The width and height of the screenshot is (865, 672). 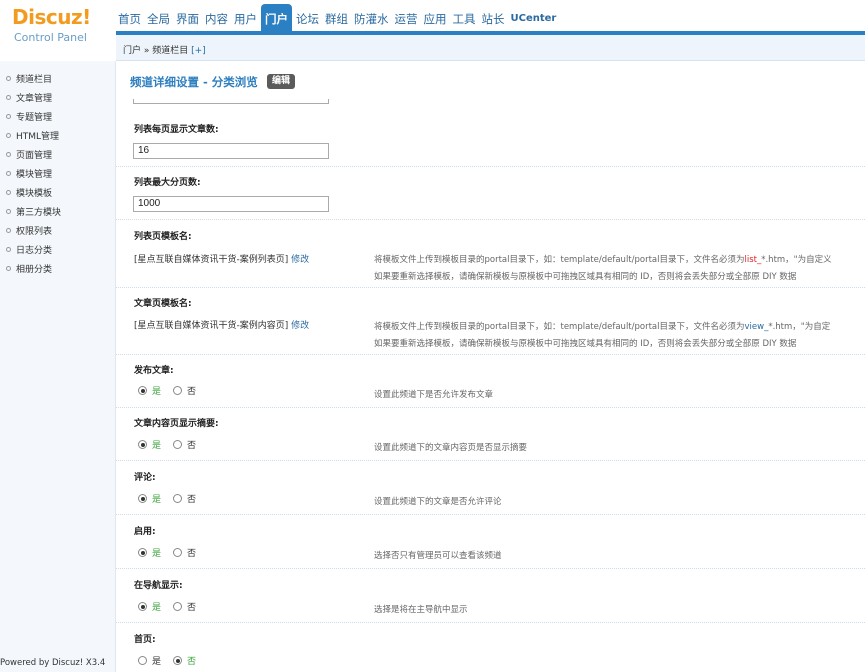 I want to click on sidebar-item-third-party: 第三方模块, so click(x=57, y=215).